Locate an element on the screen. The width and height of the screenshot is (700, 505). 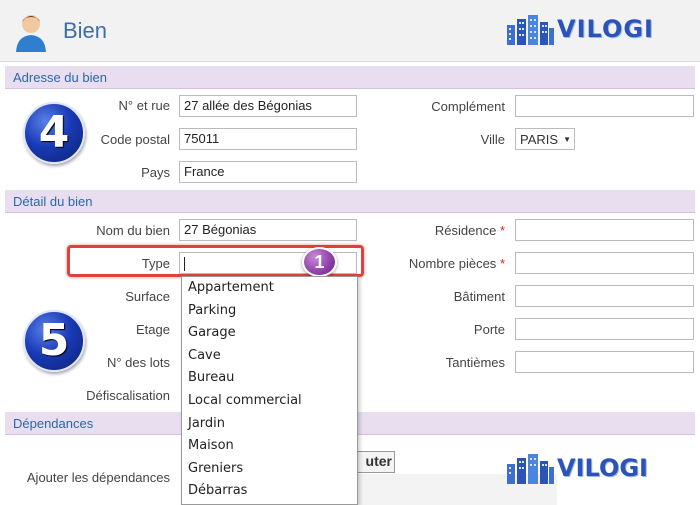
property-name-label: Nom du bien is located at coordinates (133, 230).